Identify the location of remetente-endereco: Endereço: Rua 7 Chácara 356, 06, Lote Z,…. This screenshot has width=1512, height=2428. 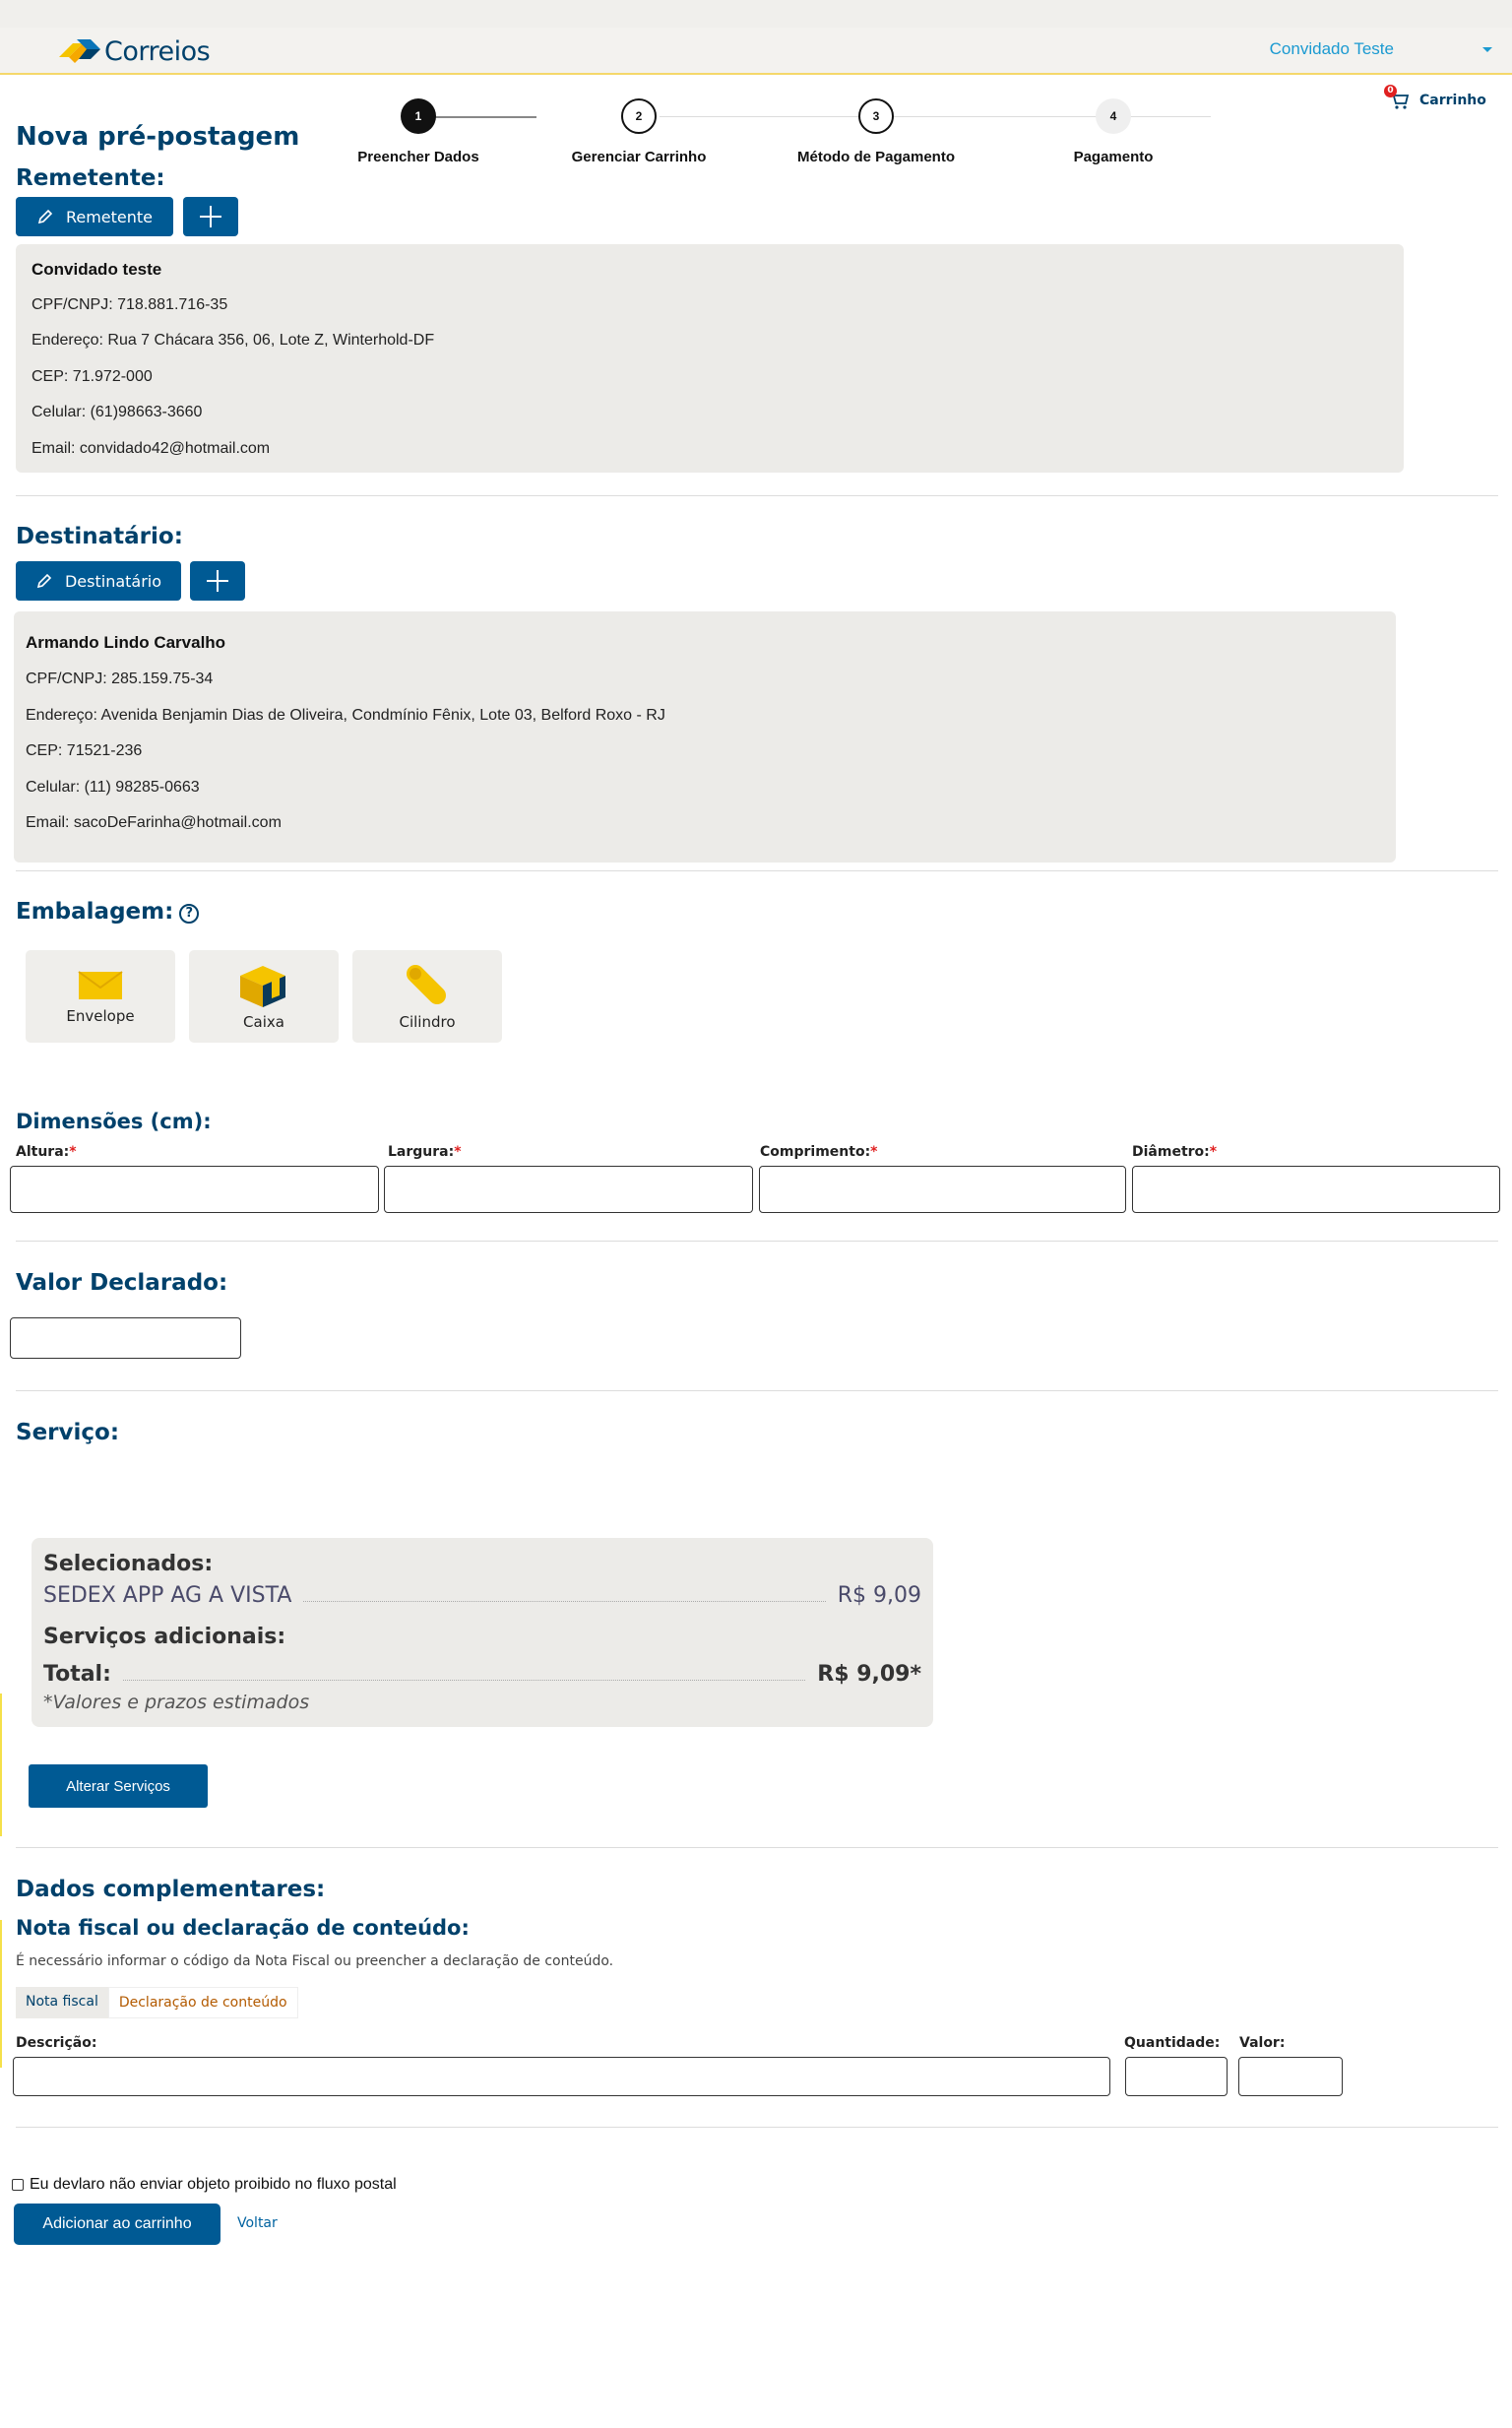
(233, 340).